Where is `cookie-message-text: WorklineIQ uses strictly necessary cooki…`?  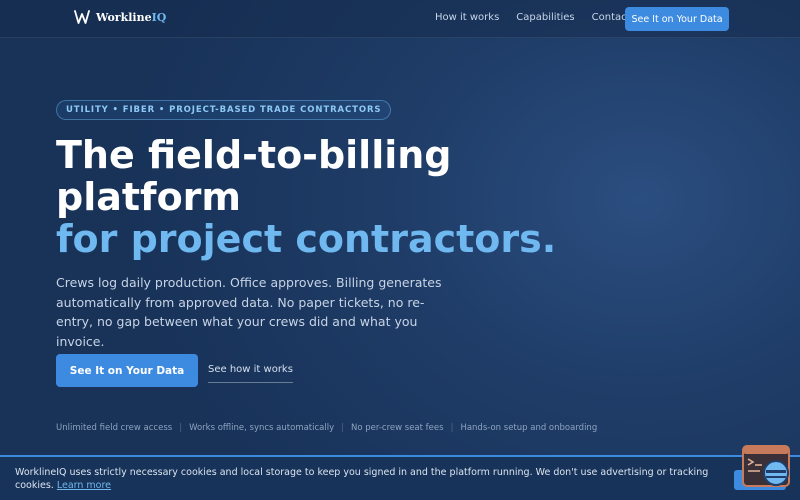 cookie-message-text: WorklineIQ uses strictly necessary cooki… is located at coordinates (362, 479).